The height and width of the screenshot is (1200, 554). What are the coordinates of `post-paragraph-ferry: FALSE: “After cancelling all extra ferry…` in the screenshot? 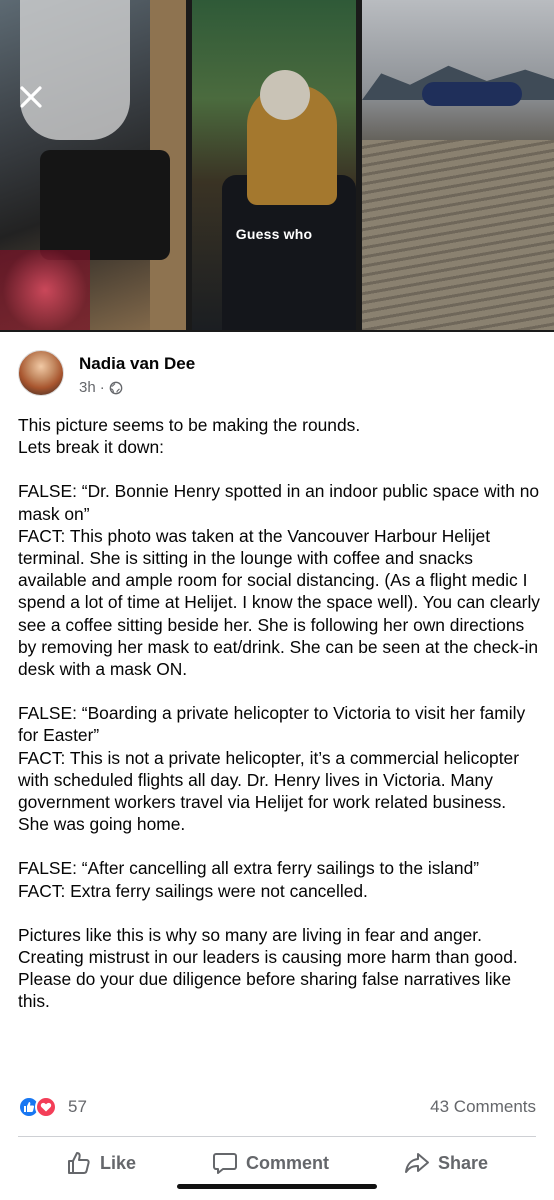 It's located at (249, 879).